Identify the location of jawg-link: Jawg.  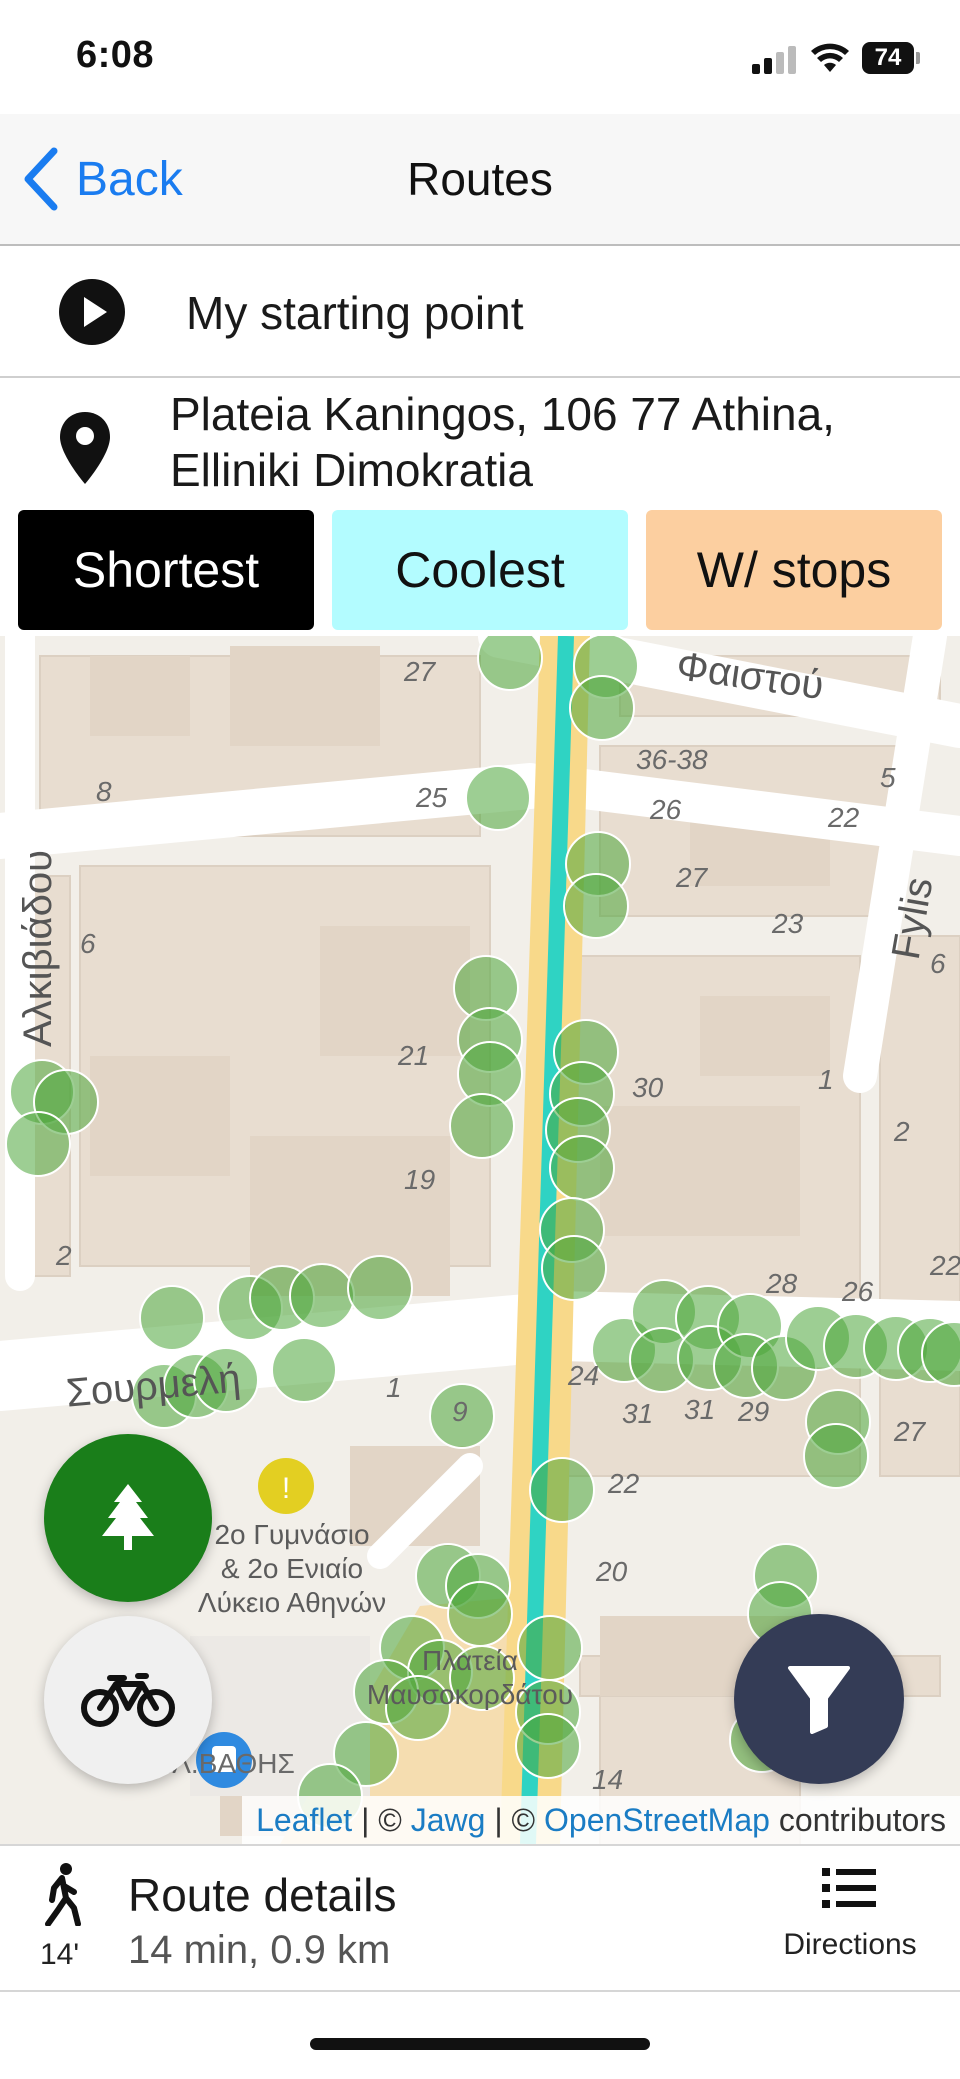
(448, 1820).